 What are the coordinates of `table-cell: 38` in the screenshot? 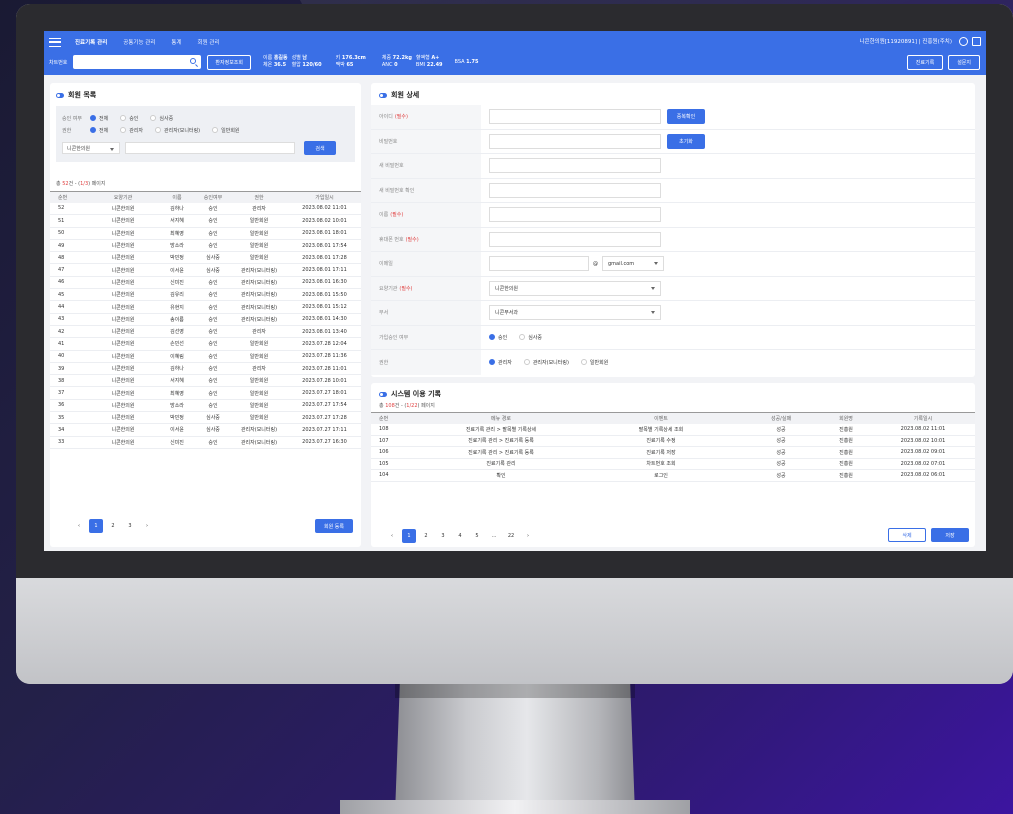 It's located at (69, 381).